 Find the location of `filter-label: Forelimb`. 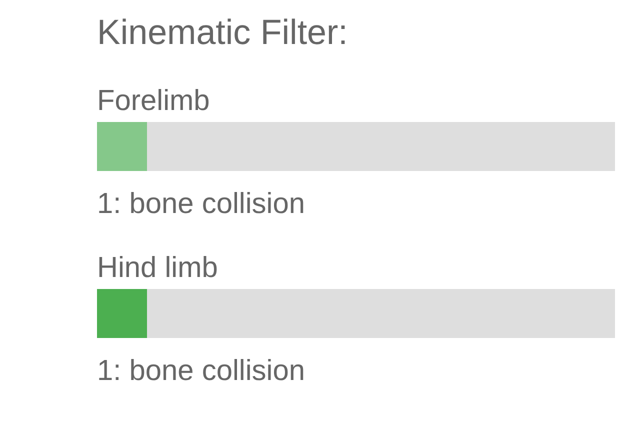

filter-label: Forelimb is located at coordinates (153, 101).